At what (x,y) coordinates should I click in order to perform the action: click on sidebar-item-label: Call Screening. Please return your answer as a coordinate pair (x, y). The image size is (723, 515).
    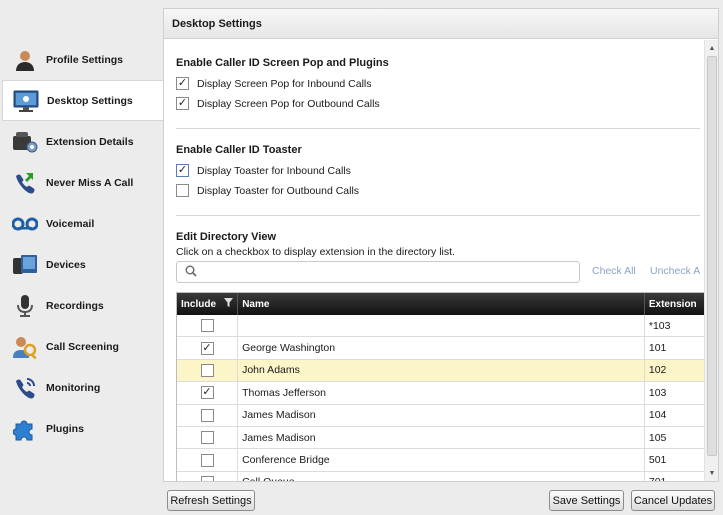
    Looking at the image, I should click on (82, 346).